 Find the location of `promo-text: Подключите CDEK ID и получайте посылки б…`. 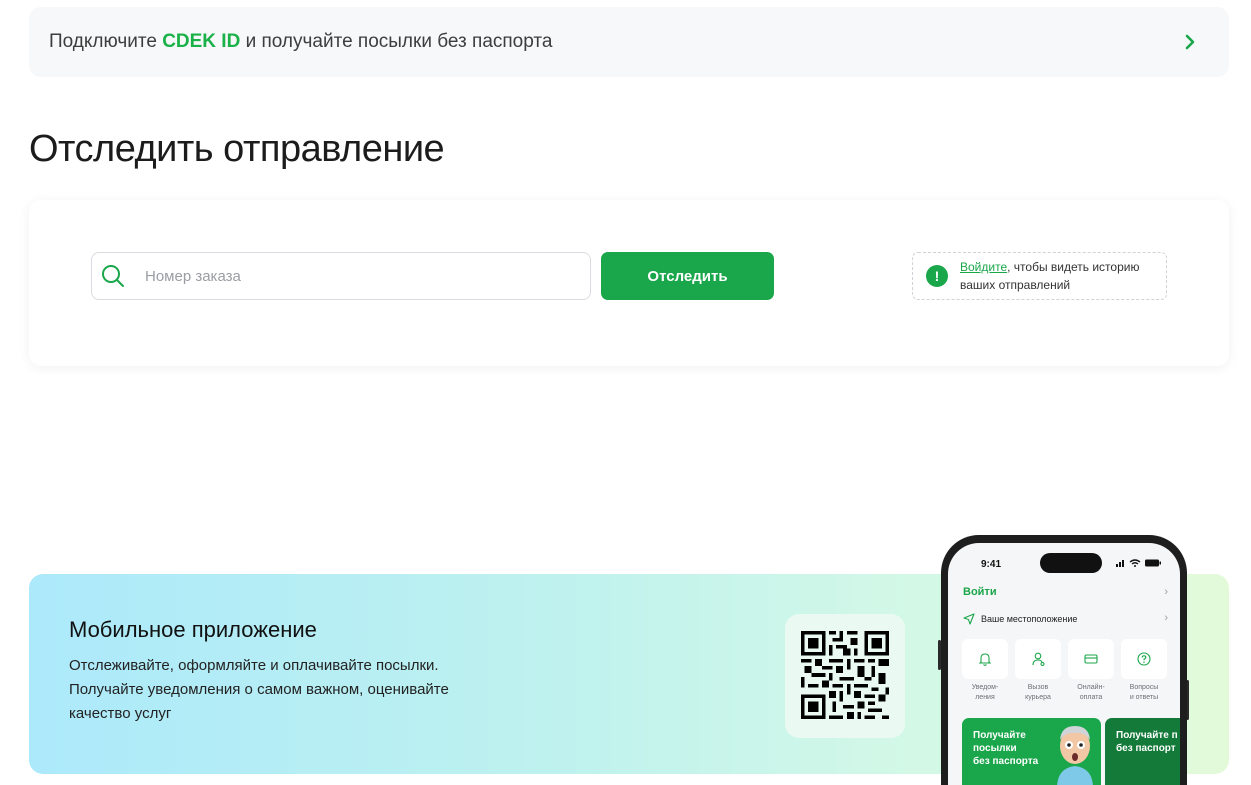

promo-text: Подключите CDEK ID и получайте посылки б… is located at coordinates (300, 42).